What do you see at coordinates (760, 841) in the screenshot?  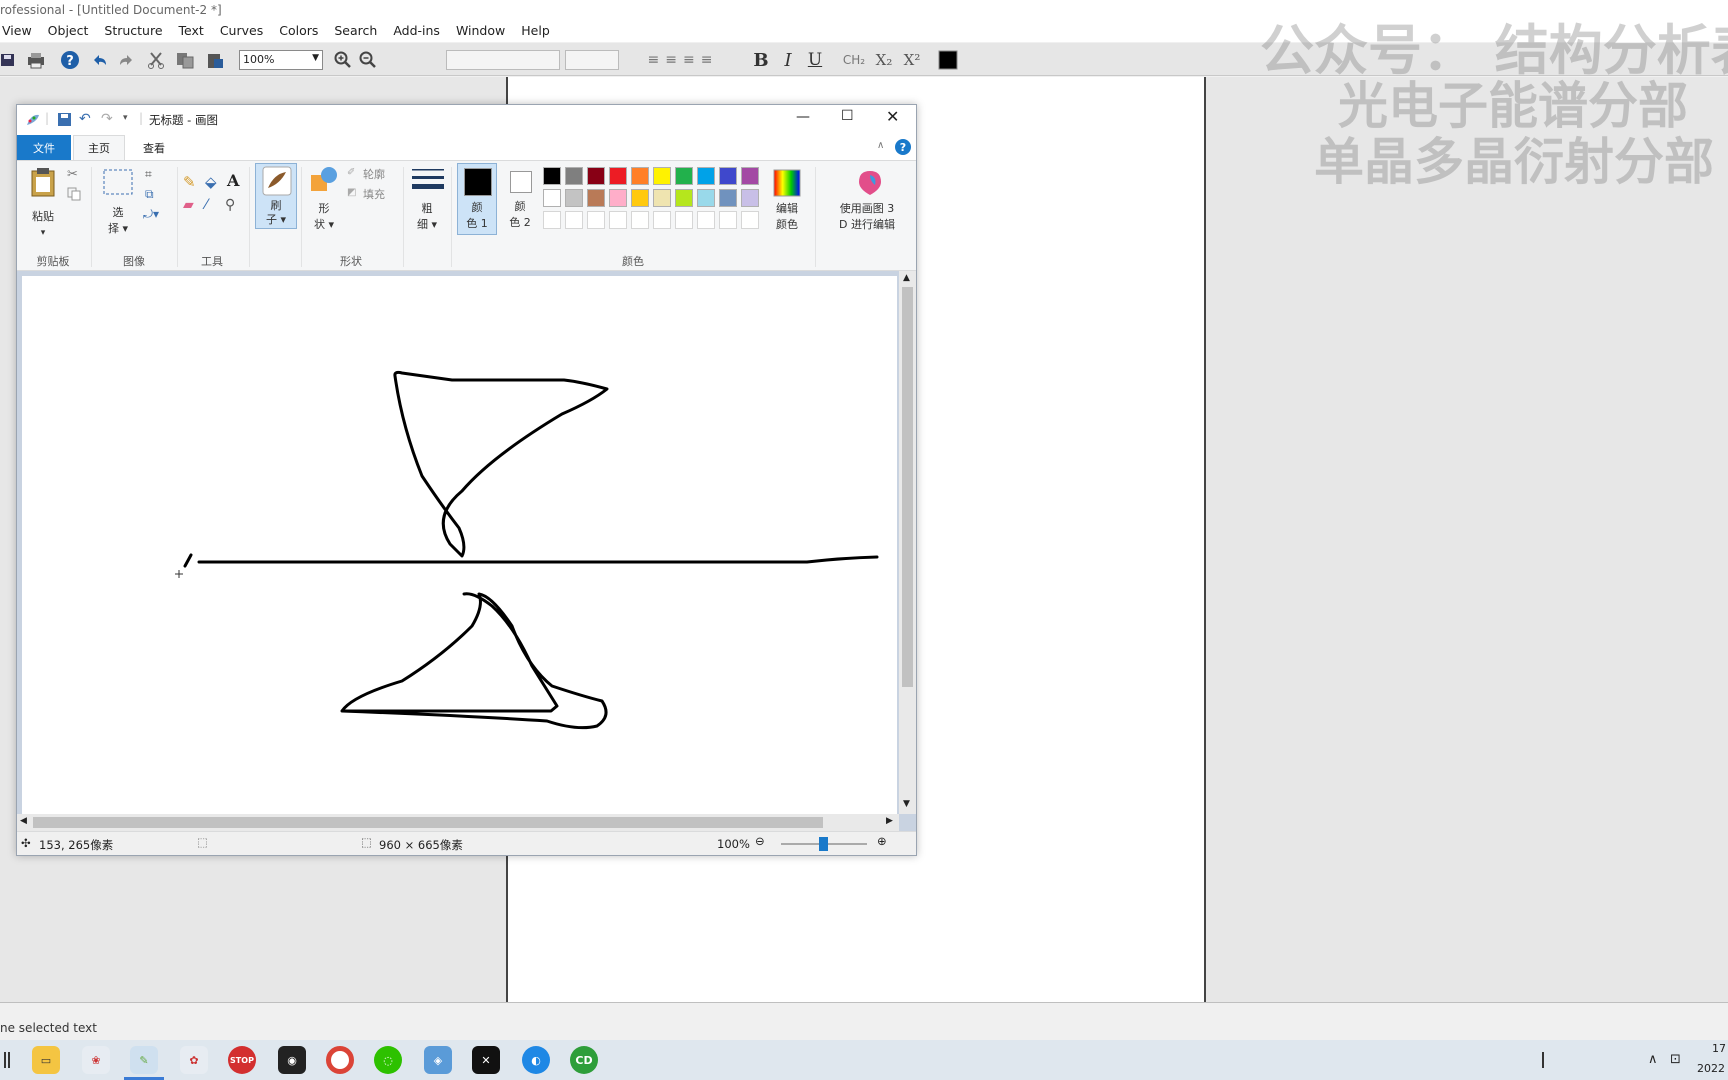 I see `zoom-out-button: ⊖` at bounding box center [760, 841].